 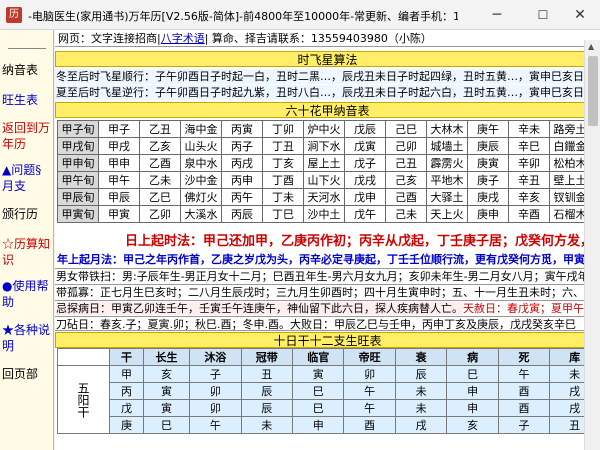 I want to click on sidebar-item-nayin: 纳音表, so click(x=27, y=70).